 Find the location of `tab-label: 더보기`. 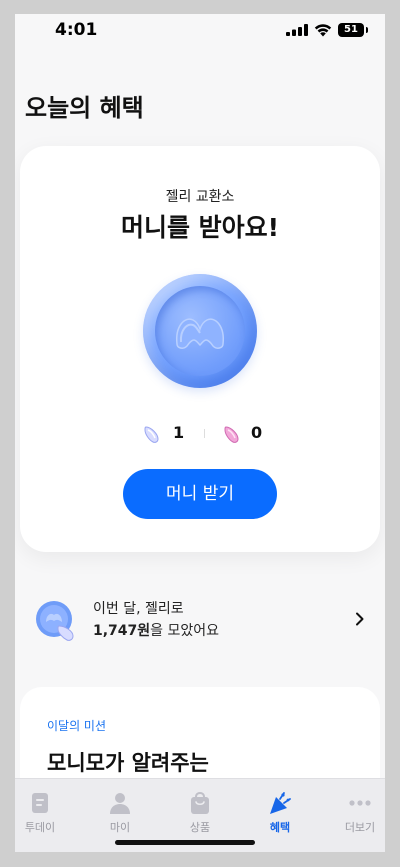

tab-label: 더보기 is located at coordinates (360, 827).